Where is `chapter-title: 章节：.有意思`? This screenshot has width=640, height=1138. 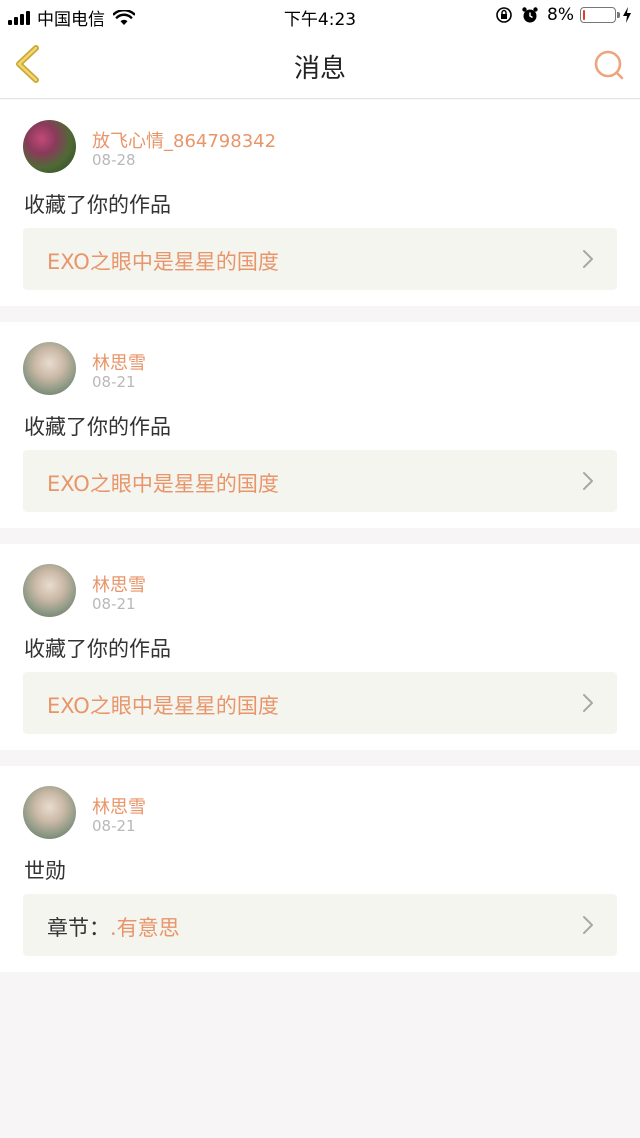
chapter-title: 章节：.有意思 is located at coordinates (113, 927).